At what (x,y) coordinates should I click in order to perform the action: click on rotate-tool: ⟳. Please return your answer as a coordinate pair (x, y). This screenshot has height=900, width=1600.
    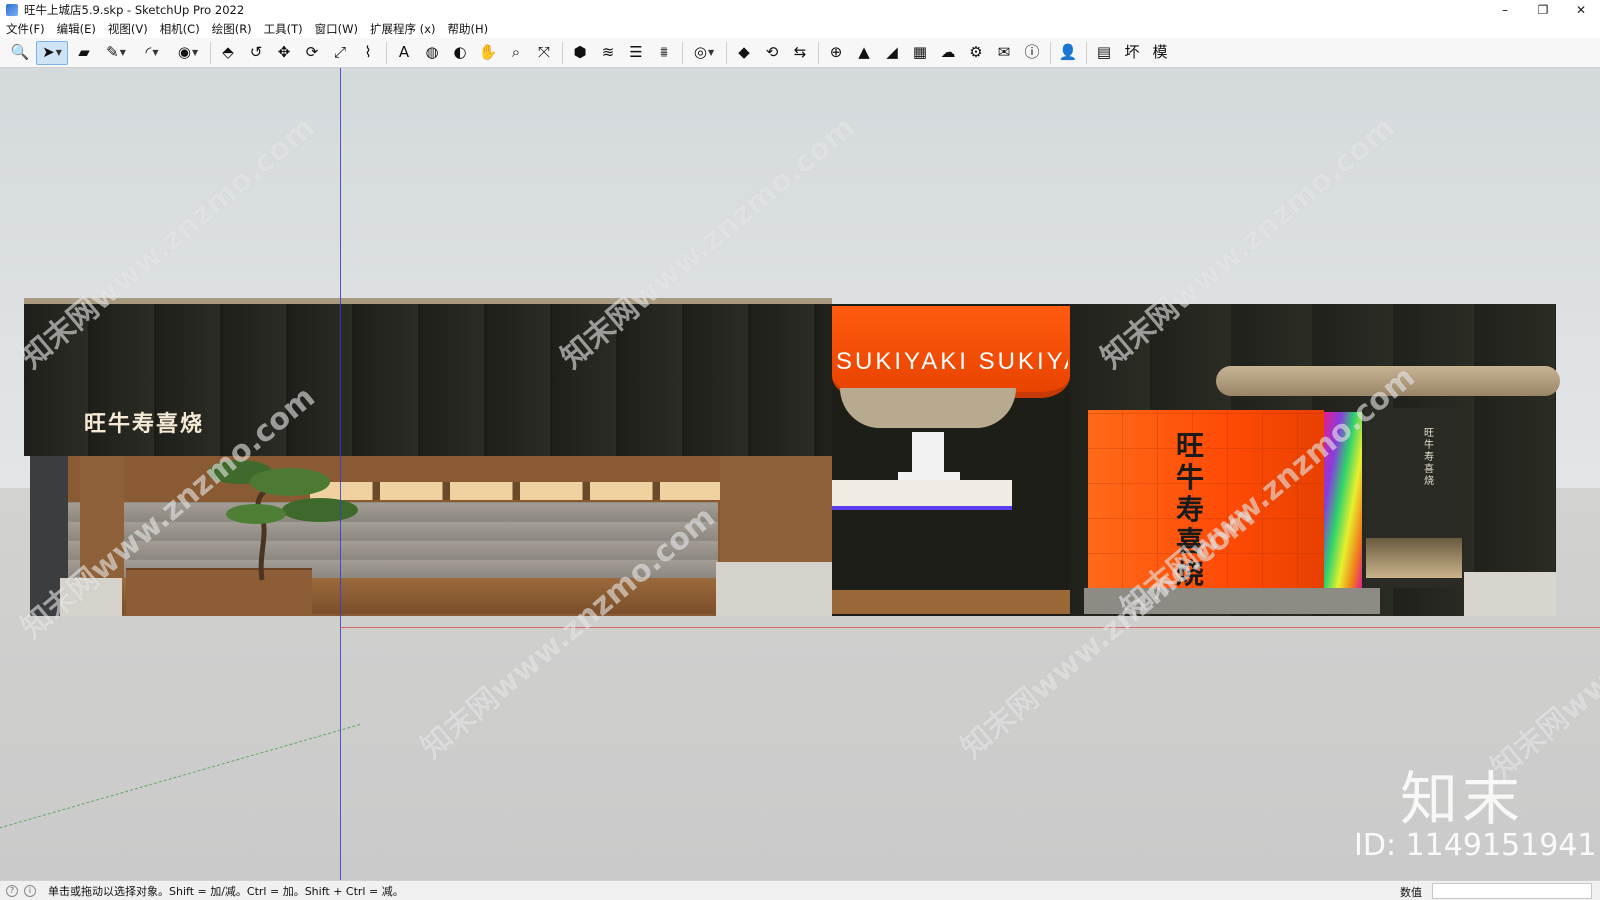
    Looking at the image, I should click on (312, 53).